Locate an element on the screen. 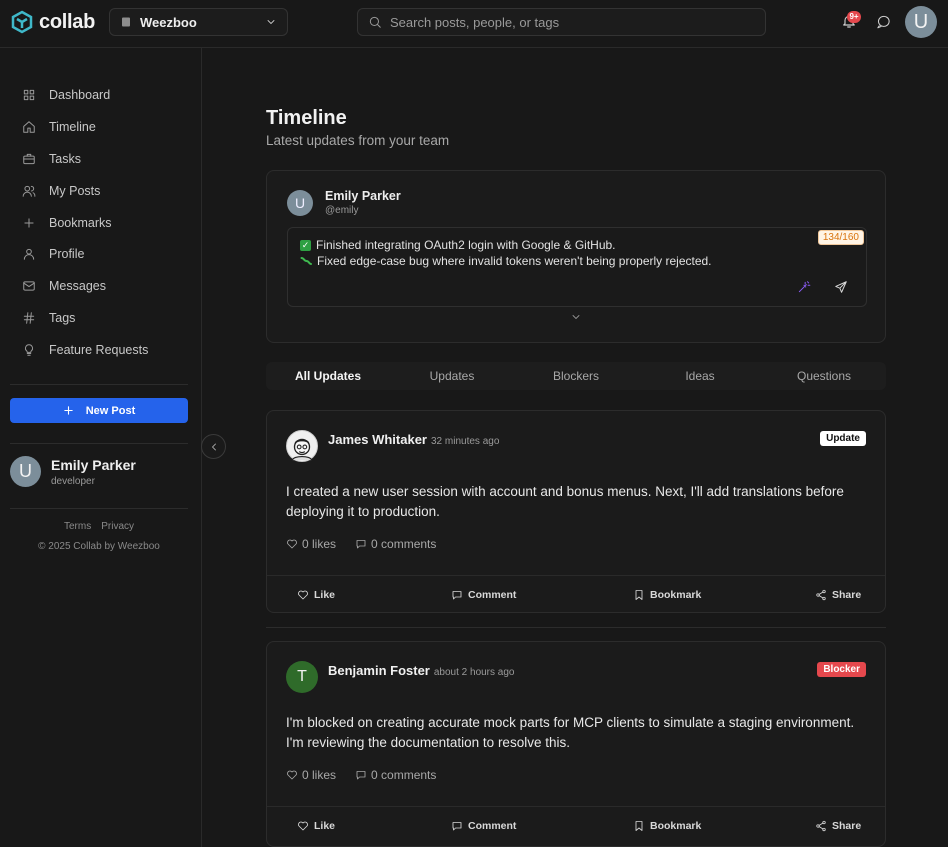 The height and width of the screenshot is (847, 948). workspace-name: Weezboo is located at coordinates (168, 22).